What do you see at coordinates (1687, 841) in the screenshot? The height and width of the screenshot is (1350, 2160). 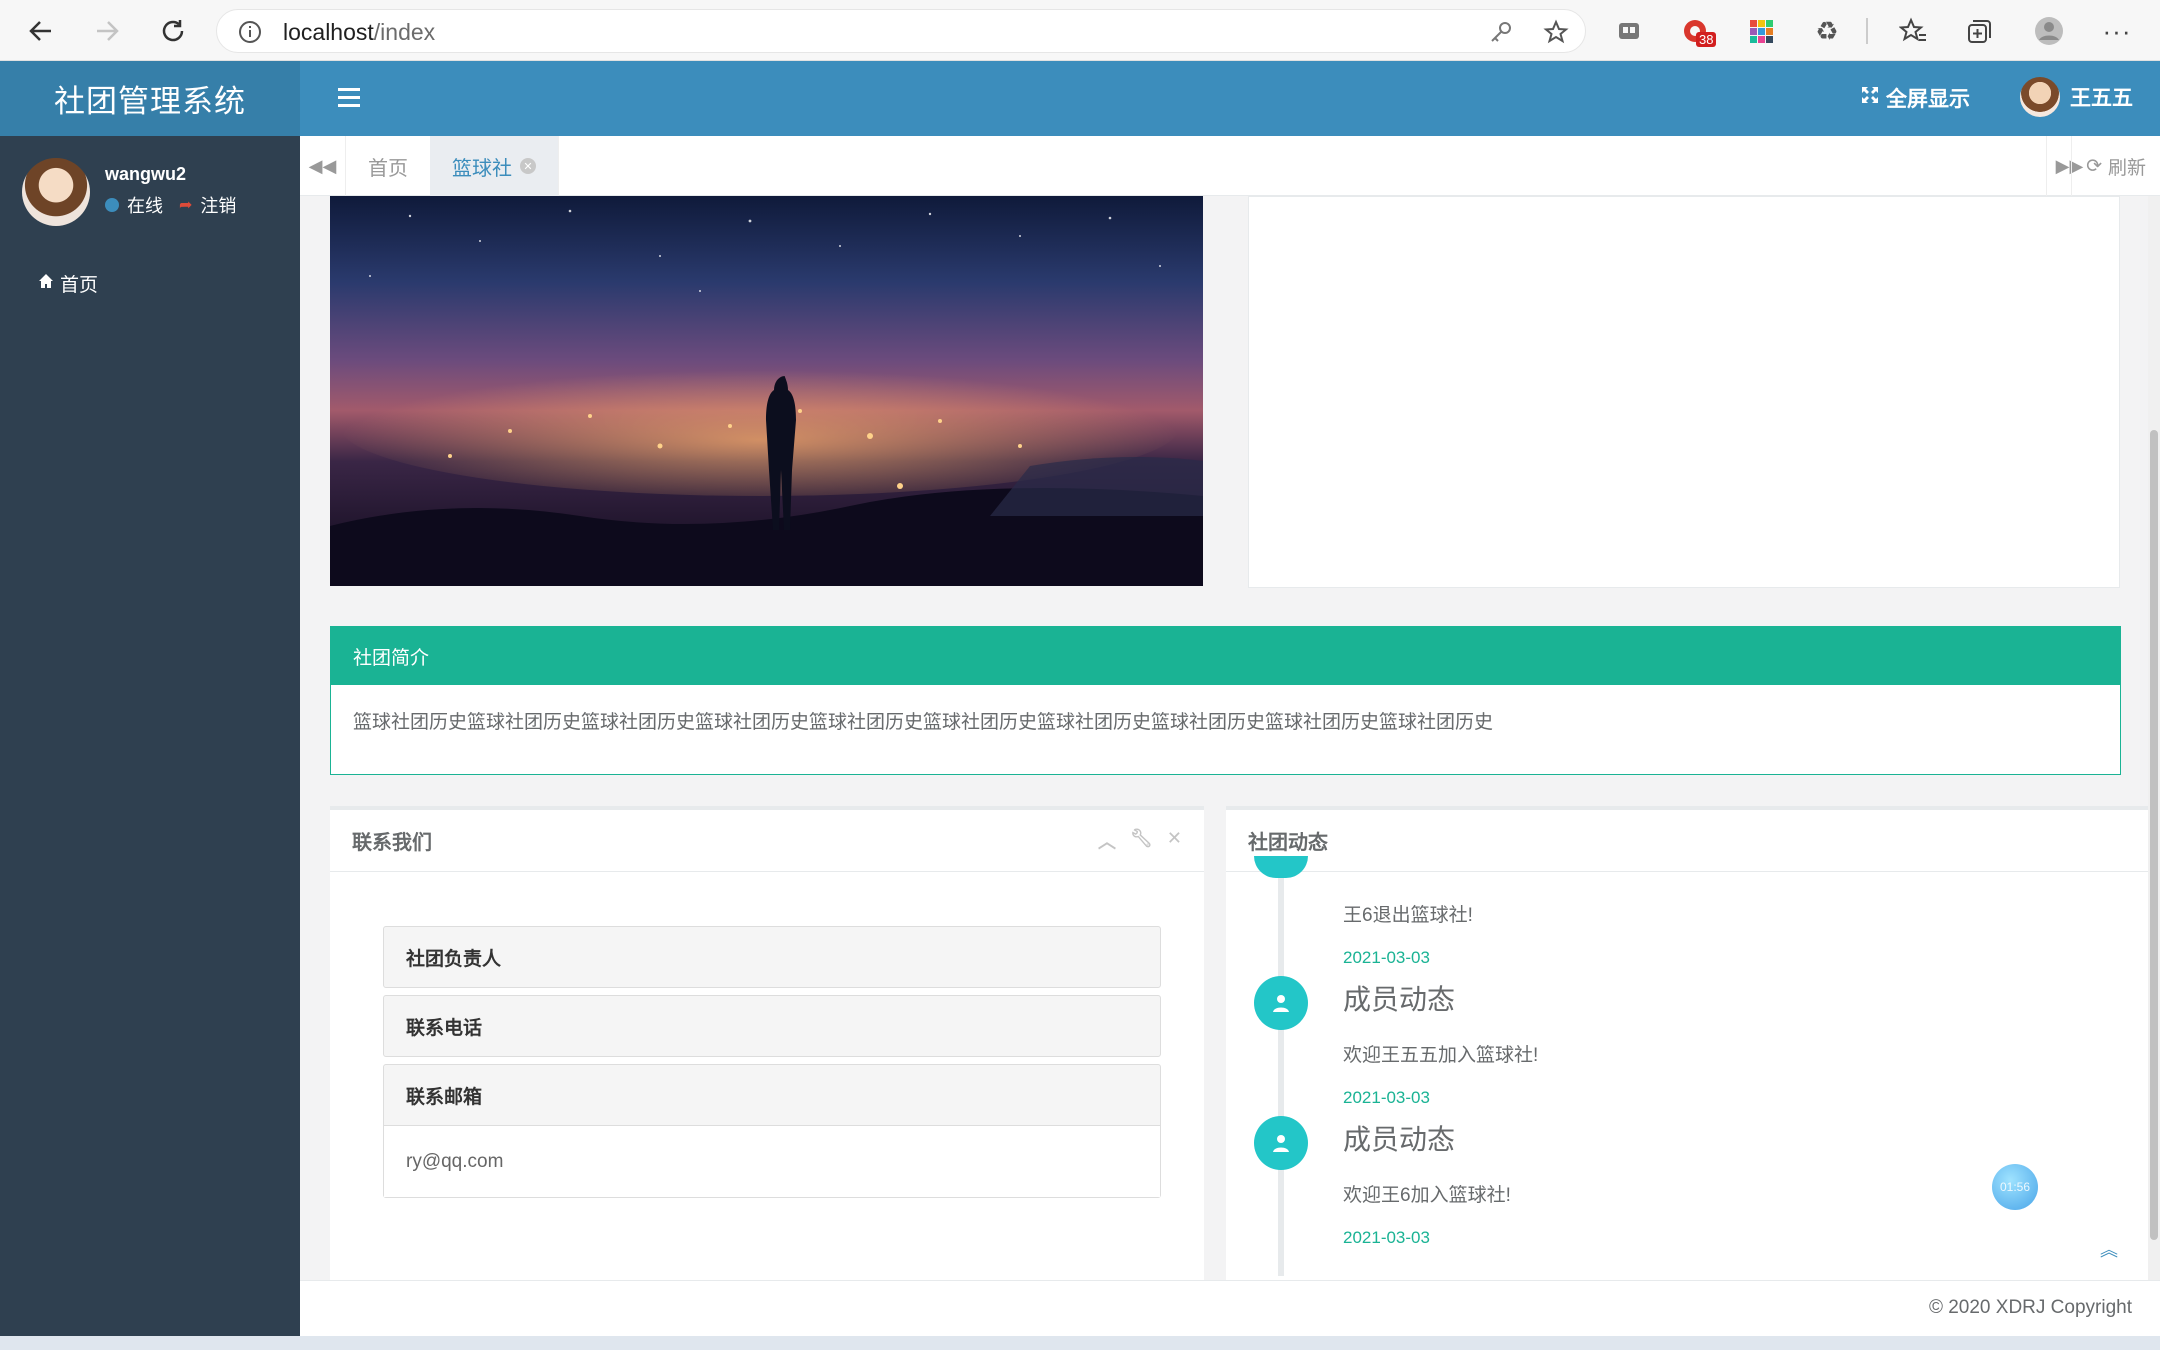 I see `news-title-bar: 社团动态` at bounding box center [1687, 841].